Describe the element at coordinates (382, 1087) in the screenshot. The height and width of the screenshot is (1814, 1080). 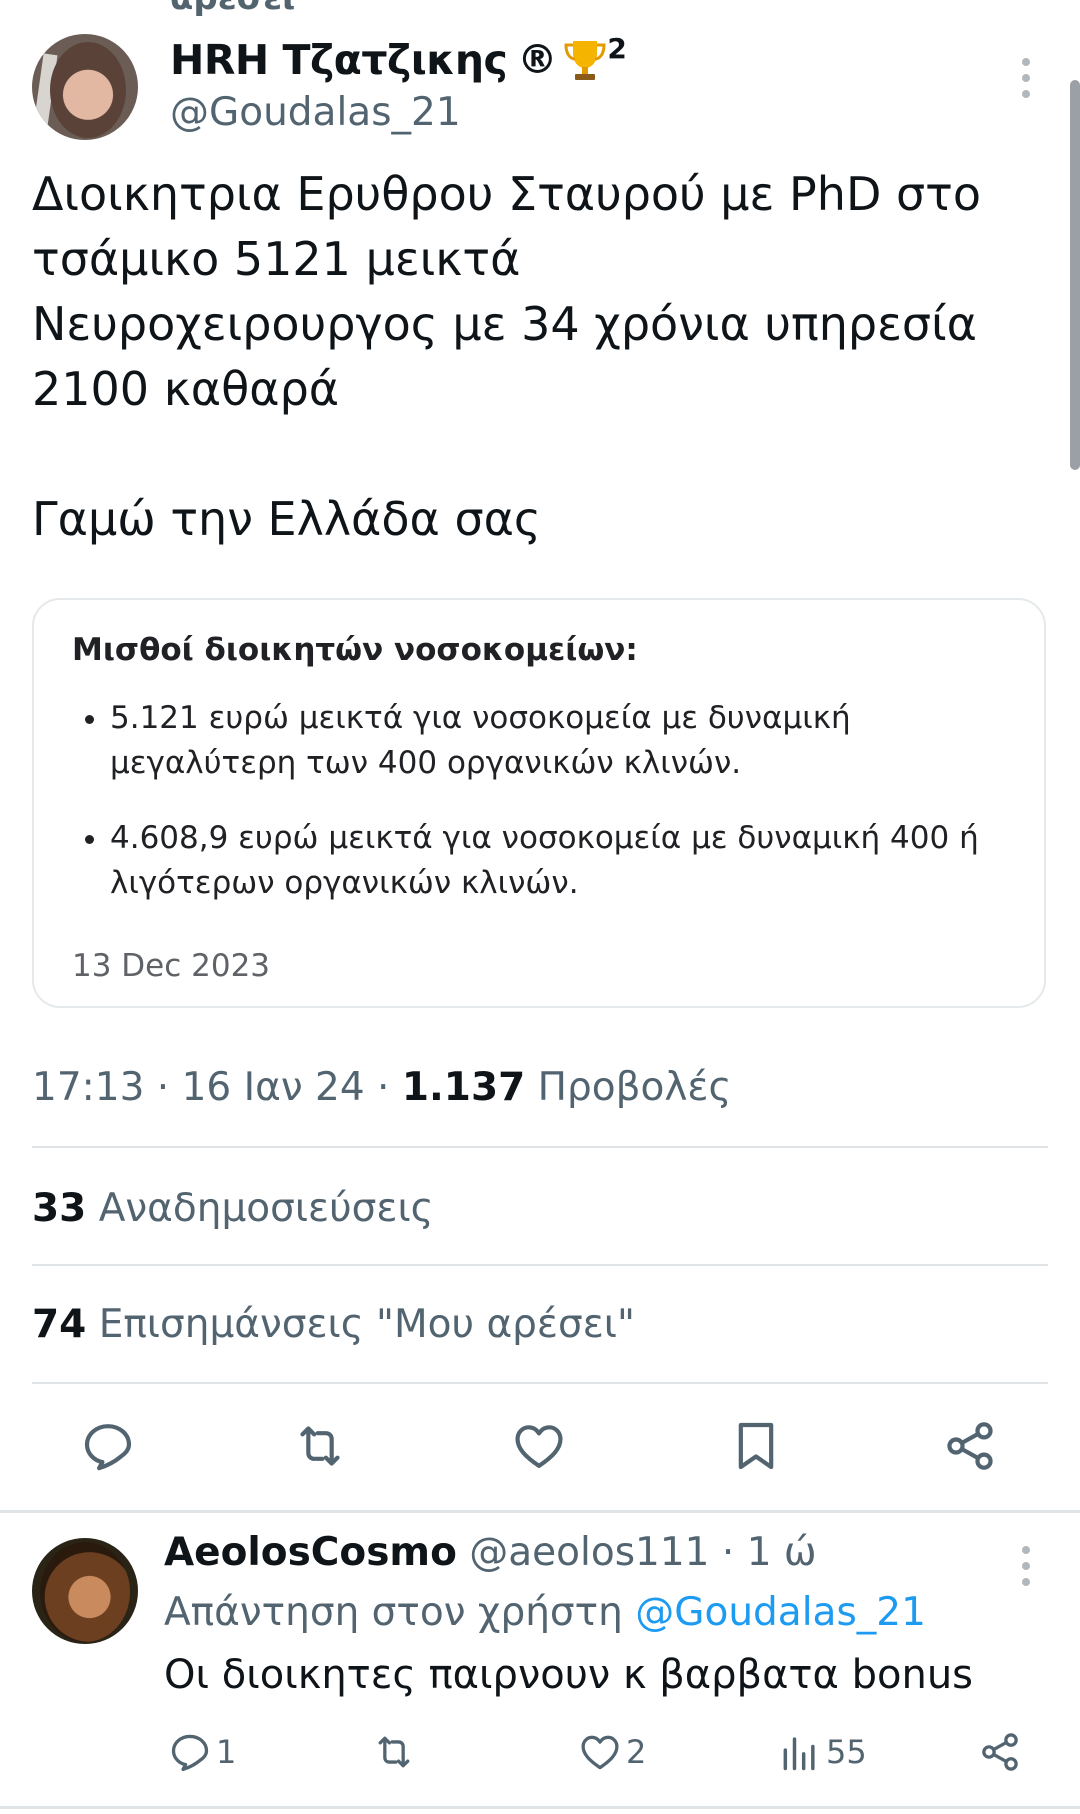
I see `tweet-meta: 17:13 · 16 Ιαν 24 · 1.137 Προβολές` at that location.